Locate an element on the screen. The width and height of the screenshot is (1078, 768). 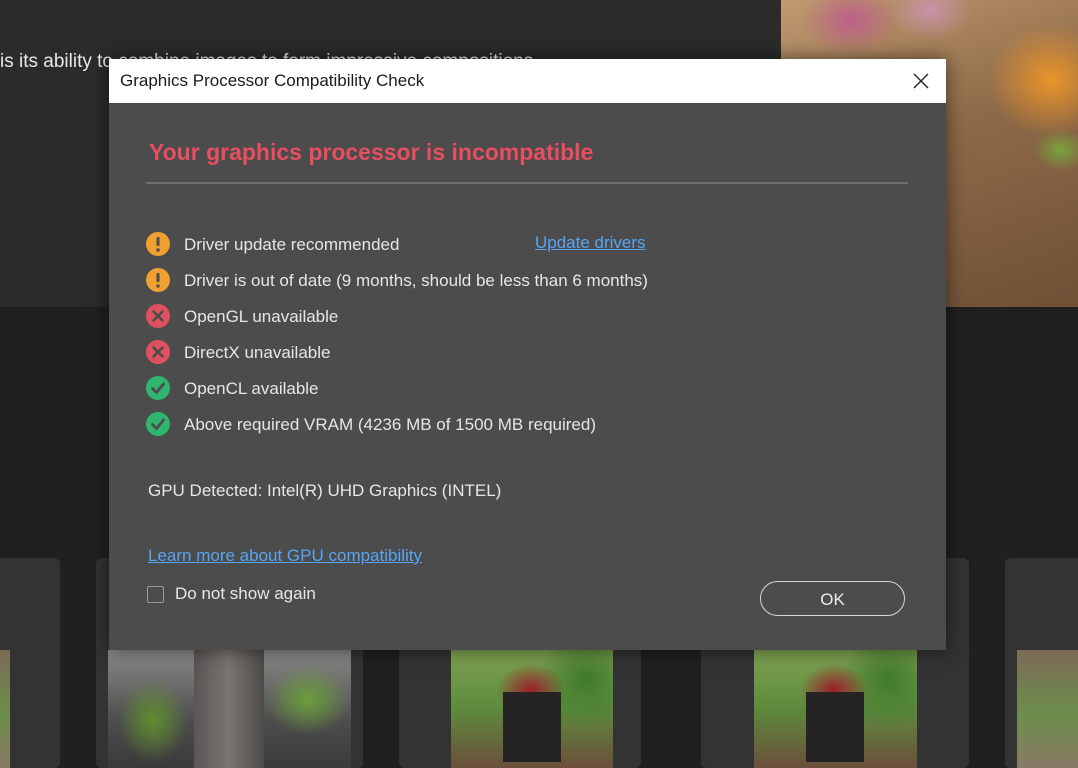
dialog-titlebar: Graphics Processor Compatibility Check is located at coordinates (527, 81).